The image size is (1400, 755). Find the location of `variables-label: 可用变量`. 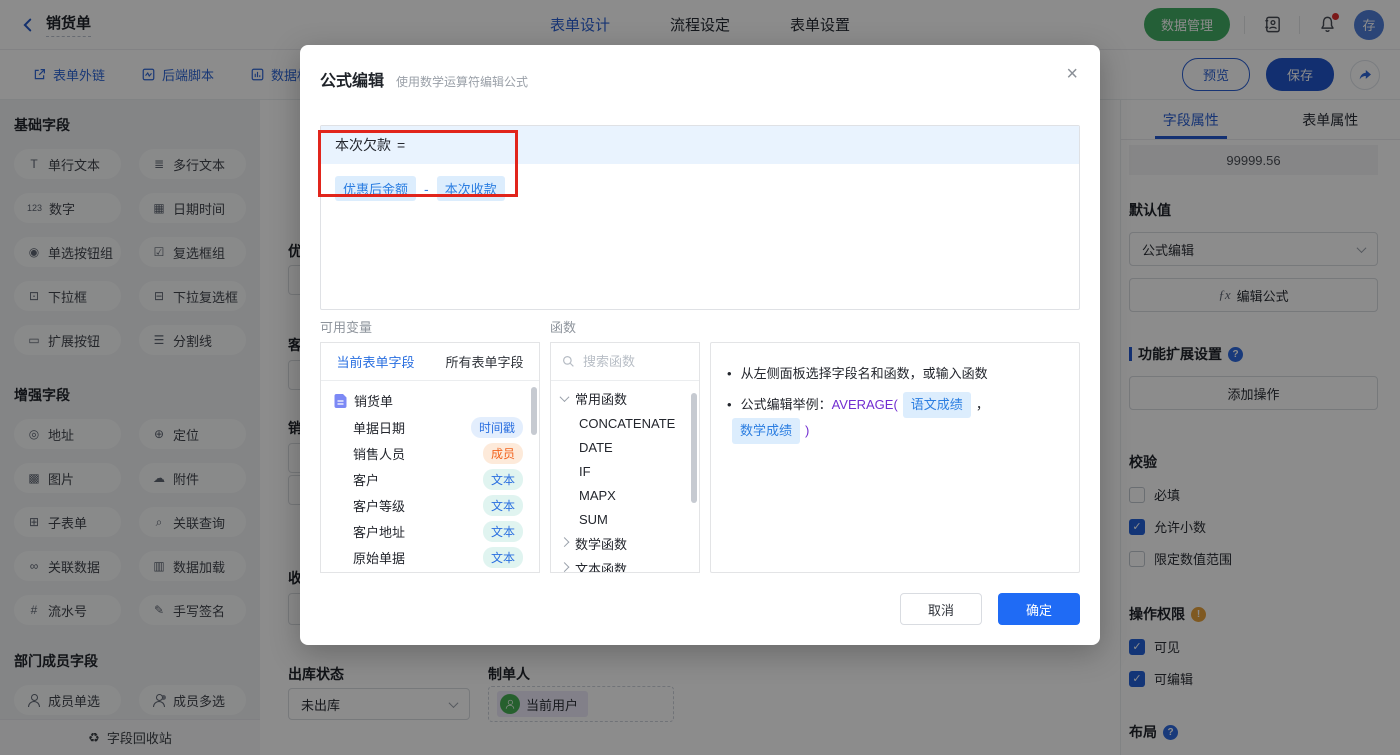

variables-label: 可用变量 is located at coordinates (346, 327).